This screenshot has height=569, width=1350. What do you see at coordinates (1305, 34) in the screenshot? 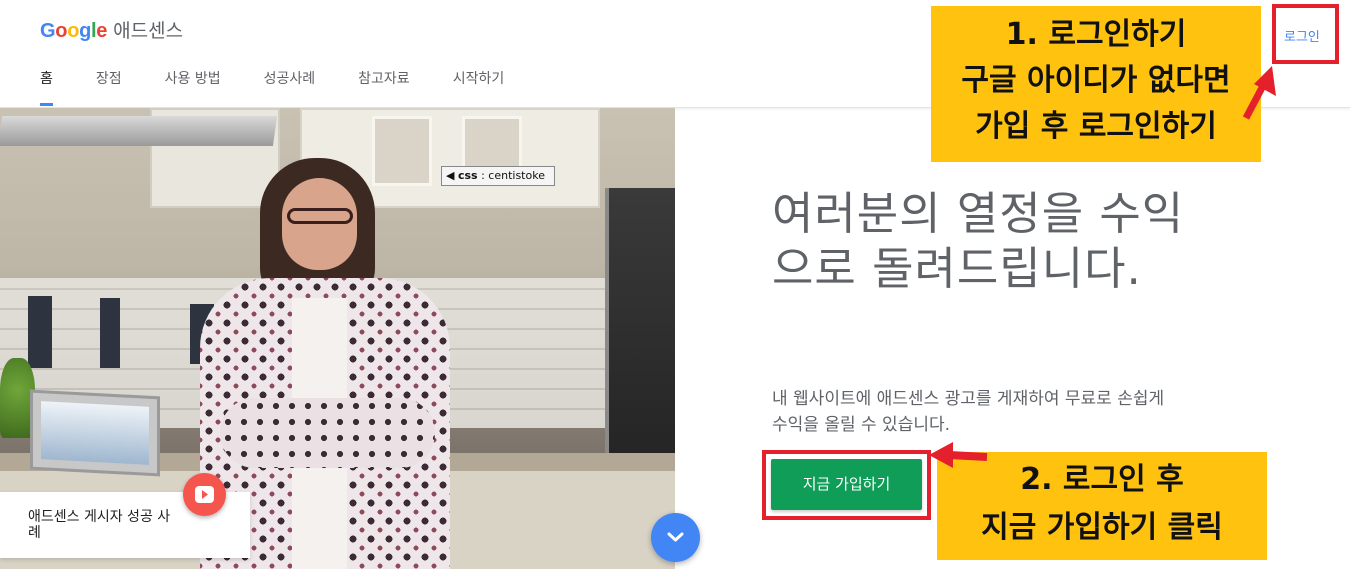
I see `login-highlight-box` at bounding box center [1305, 34].